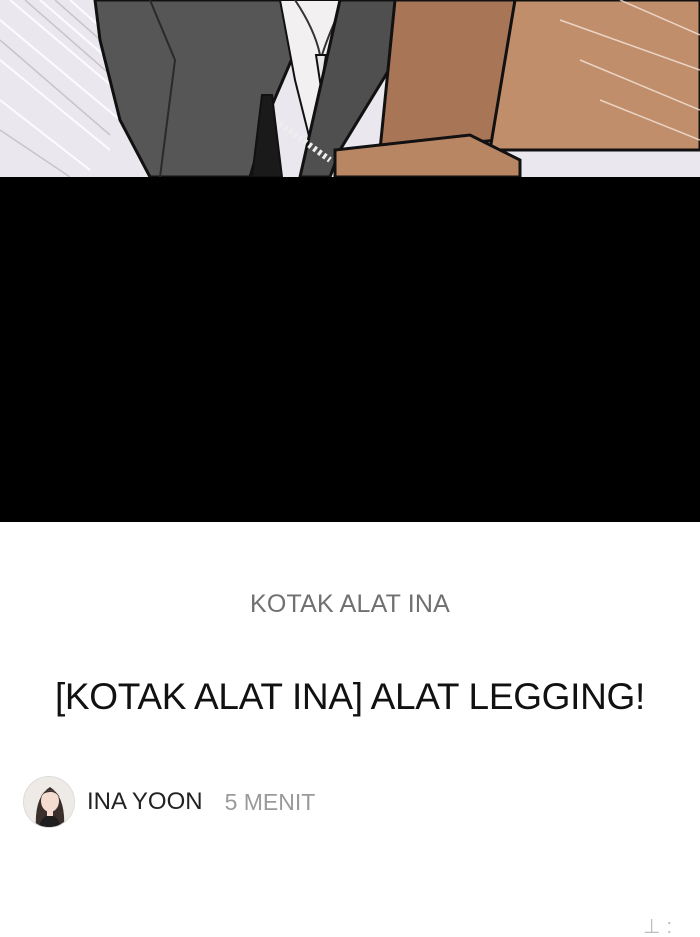 This screenshot has width=700, height=937. What do you see at coordinates (660, 926) in the screenshot?
I see `corner-glyphs: ⊥:` at bounding box center [660, 926].